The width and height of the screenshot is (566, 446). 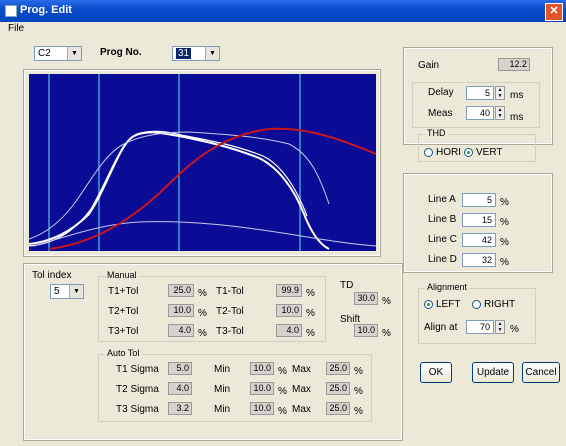 I want to click on t2-sigma-label: T2 Sigma, so click(x=137, y=389).